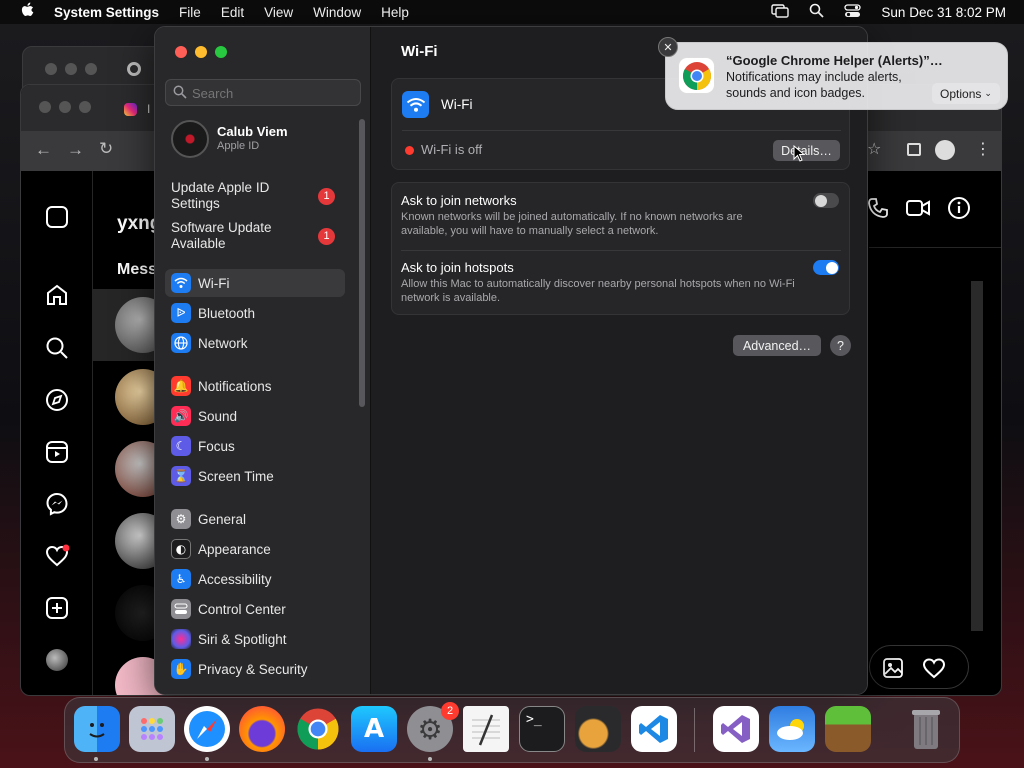  What do you see at coordinates (318, 729) in the screenshot?
I see `dock-chrome` at bounding box center [318, 729].